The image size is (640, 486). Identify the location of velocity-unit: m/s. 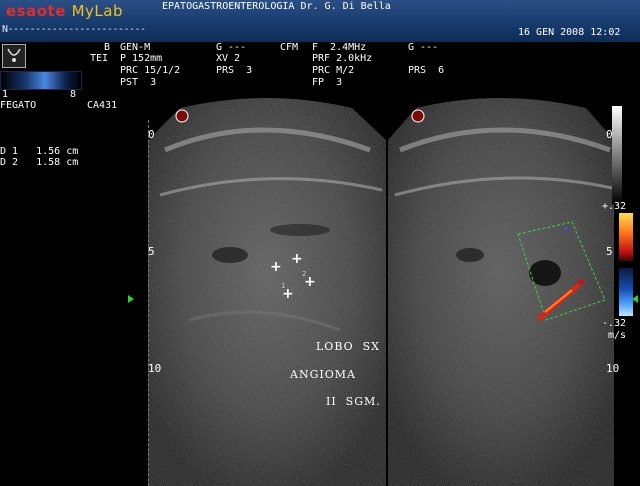
(617, 335).